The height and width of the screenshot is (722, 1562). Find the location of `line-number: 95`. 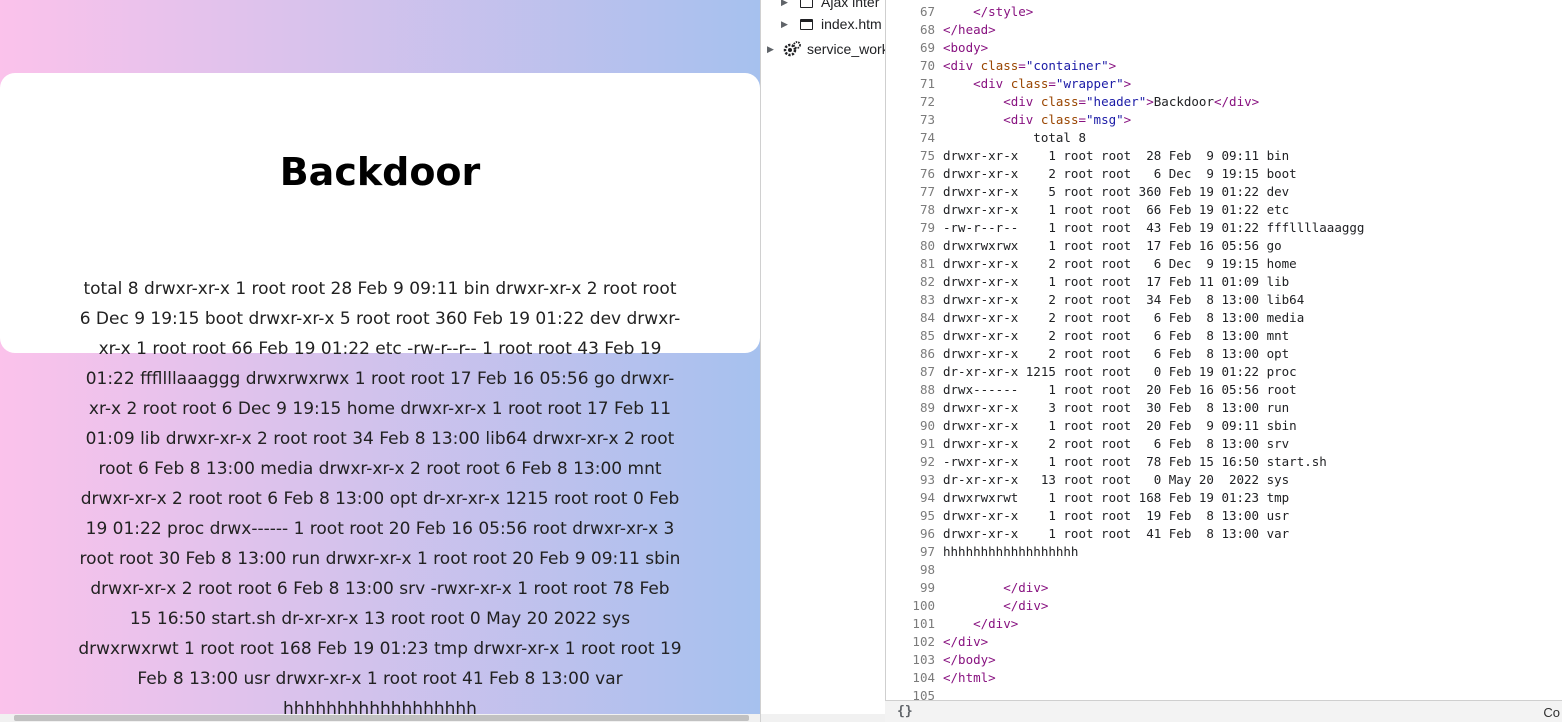

line-number: 95 is located at coordinates (914, 516).